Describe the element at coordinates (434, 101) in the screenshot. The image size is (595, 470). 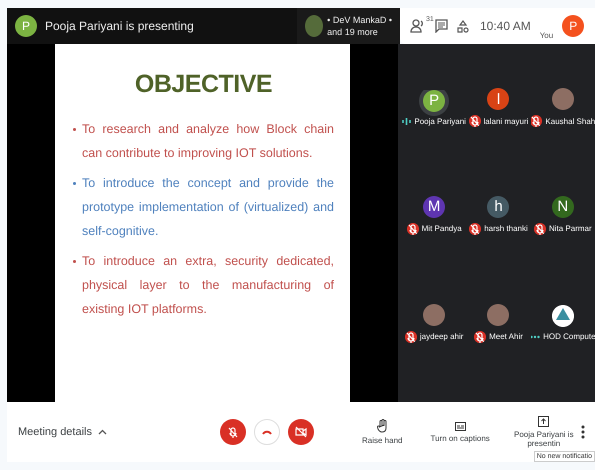
I see `avatar-circle: P` at that location.